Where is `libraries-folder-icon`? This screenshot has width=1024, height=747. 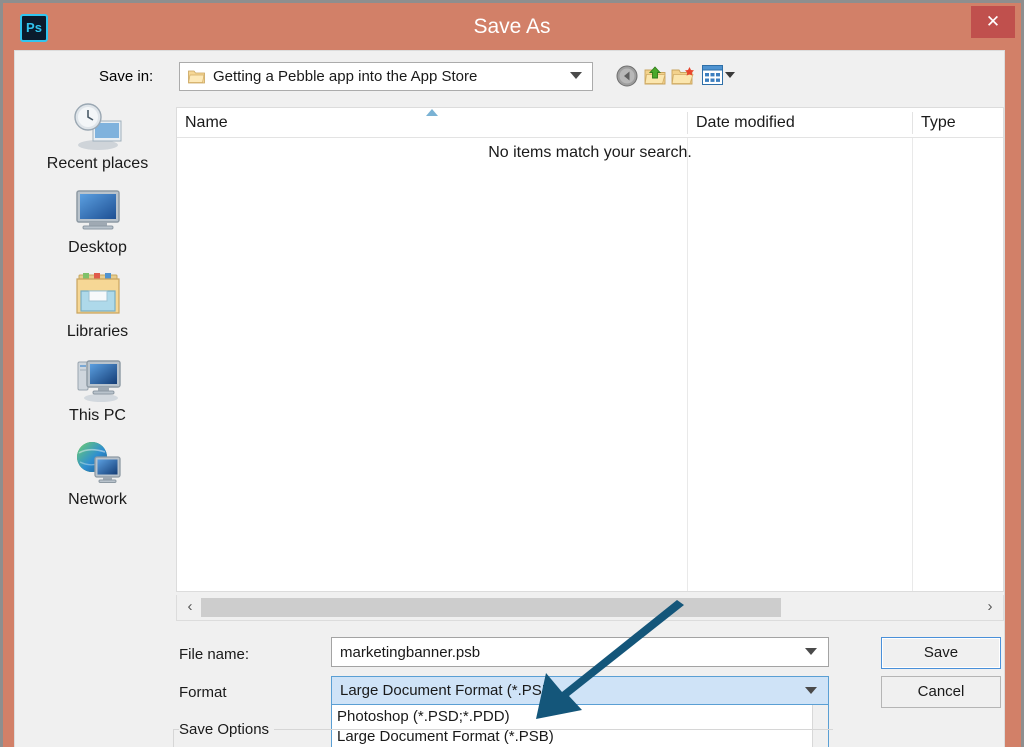
libraries-folder-icon is located at coordinates (97, 295).